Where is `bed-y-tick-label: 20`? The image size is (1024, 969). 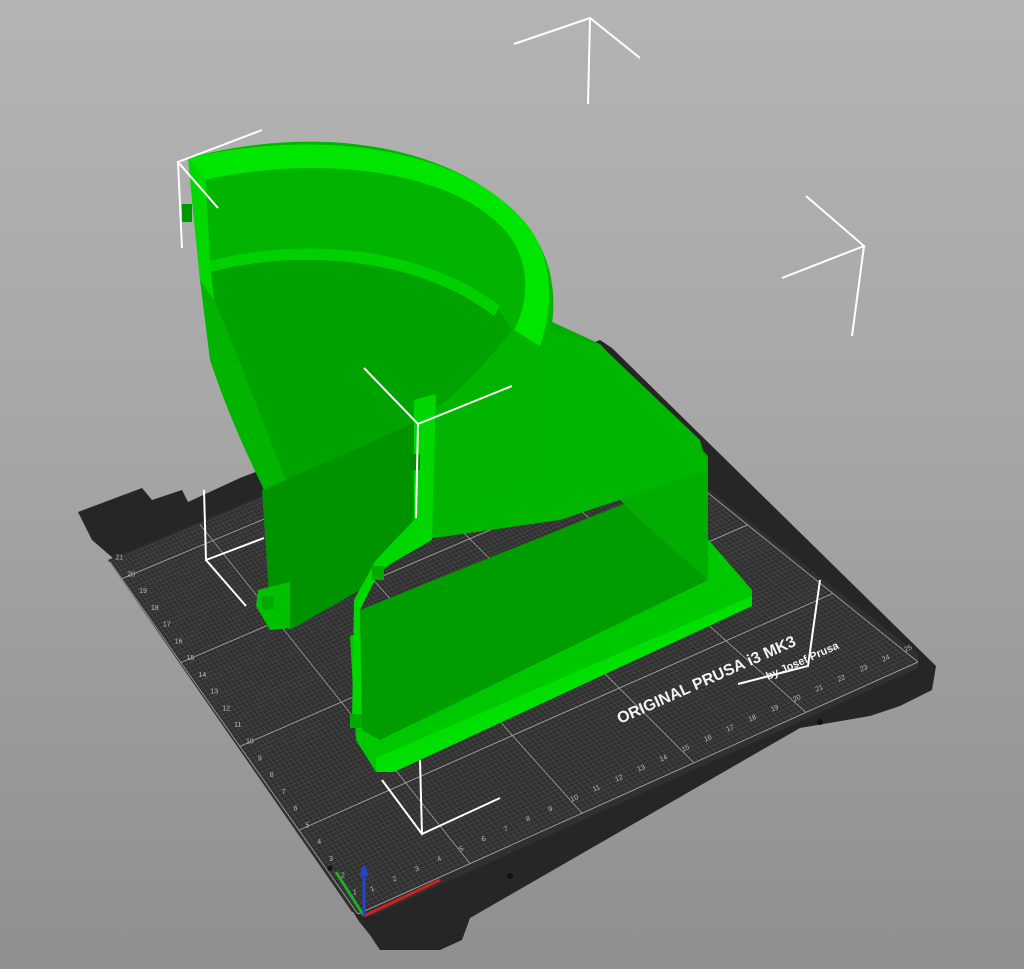 bed-y-tick-label: 20 is located at coordinates (131, 574).